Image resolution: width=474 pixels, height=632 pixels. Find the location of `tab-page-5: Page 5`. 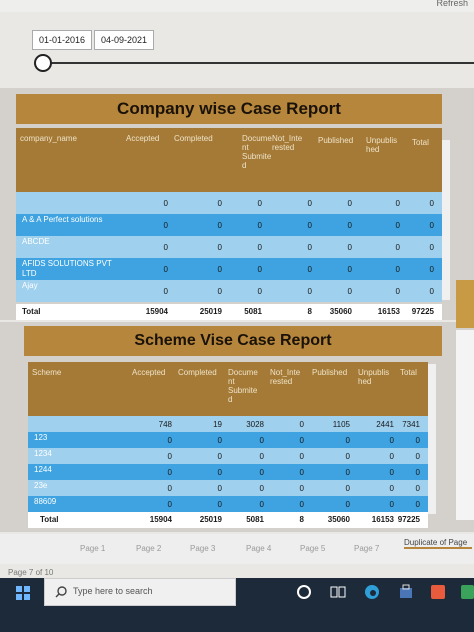

tab-page-5: Page 5 is located at coordinates (312, 548).